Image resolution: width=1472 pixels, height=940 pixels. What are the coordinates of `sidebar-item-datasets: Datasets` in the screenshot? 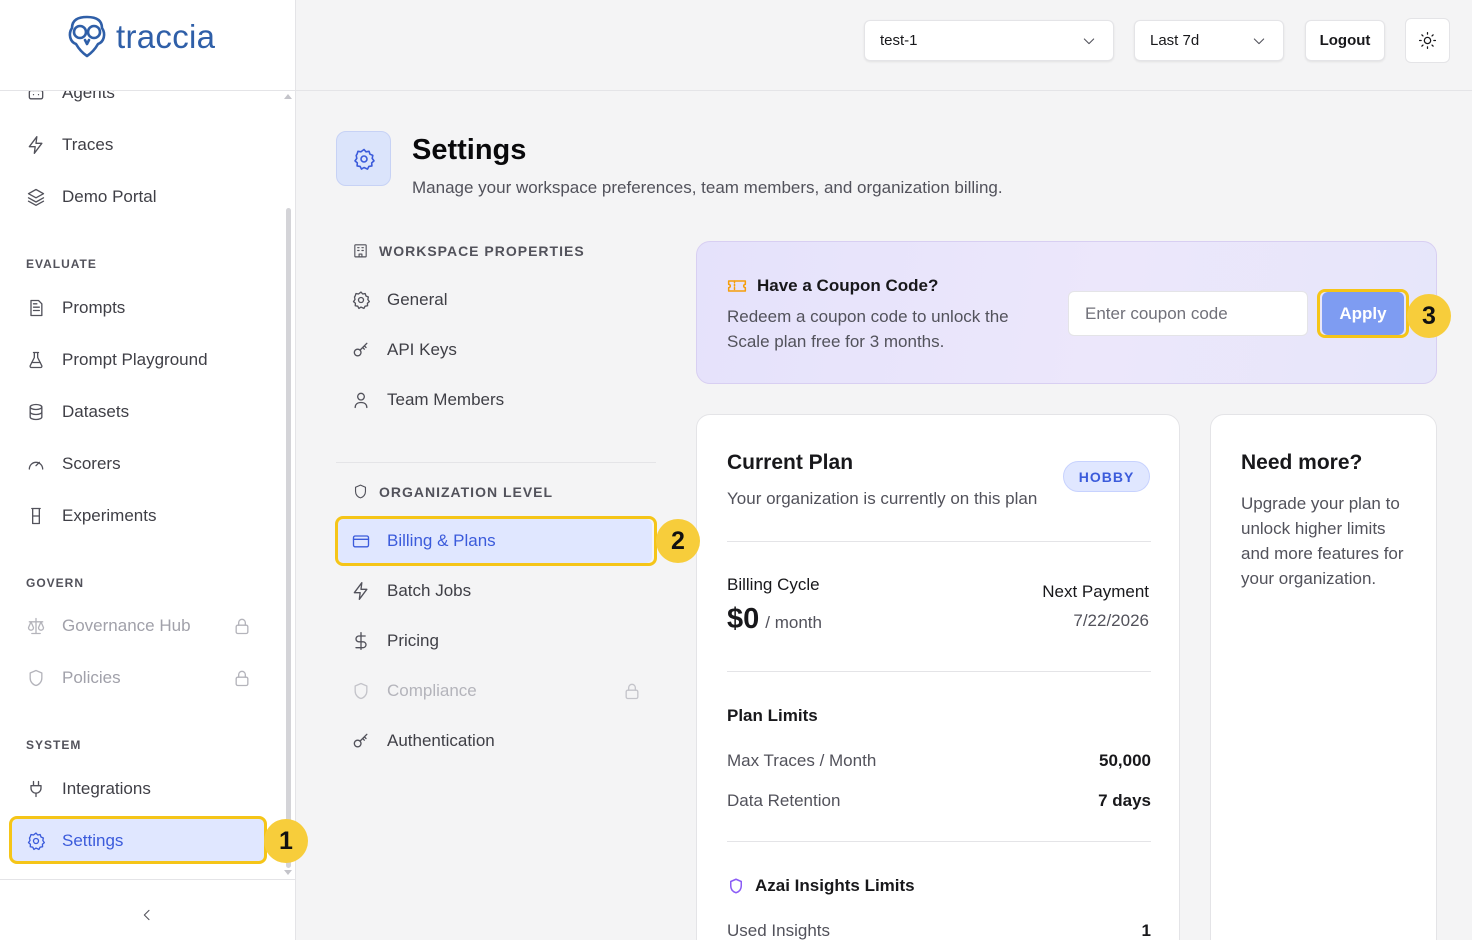 It's located at (139, 412).